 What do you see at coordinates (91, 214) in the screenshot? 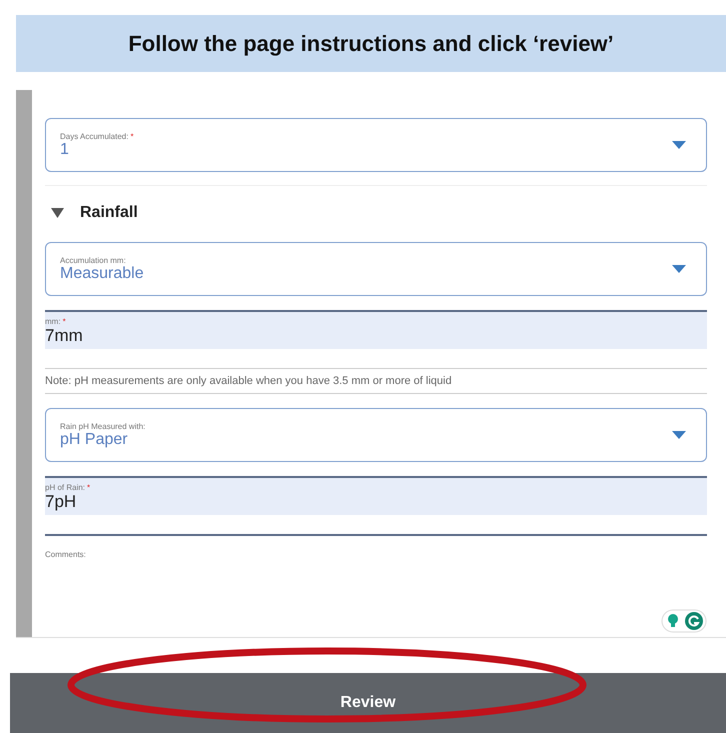
I see `section-toggle: Rainfall` at bounding box center [91, 214].